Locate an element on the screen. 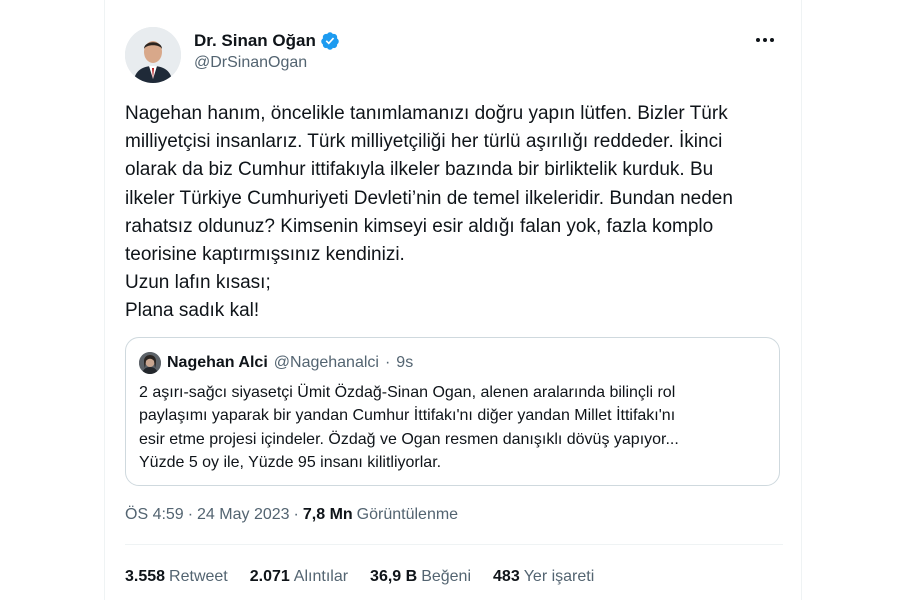  quoted-author-avatar-image is located at coordinates (150, 363).